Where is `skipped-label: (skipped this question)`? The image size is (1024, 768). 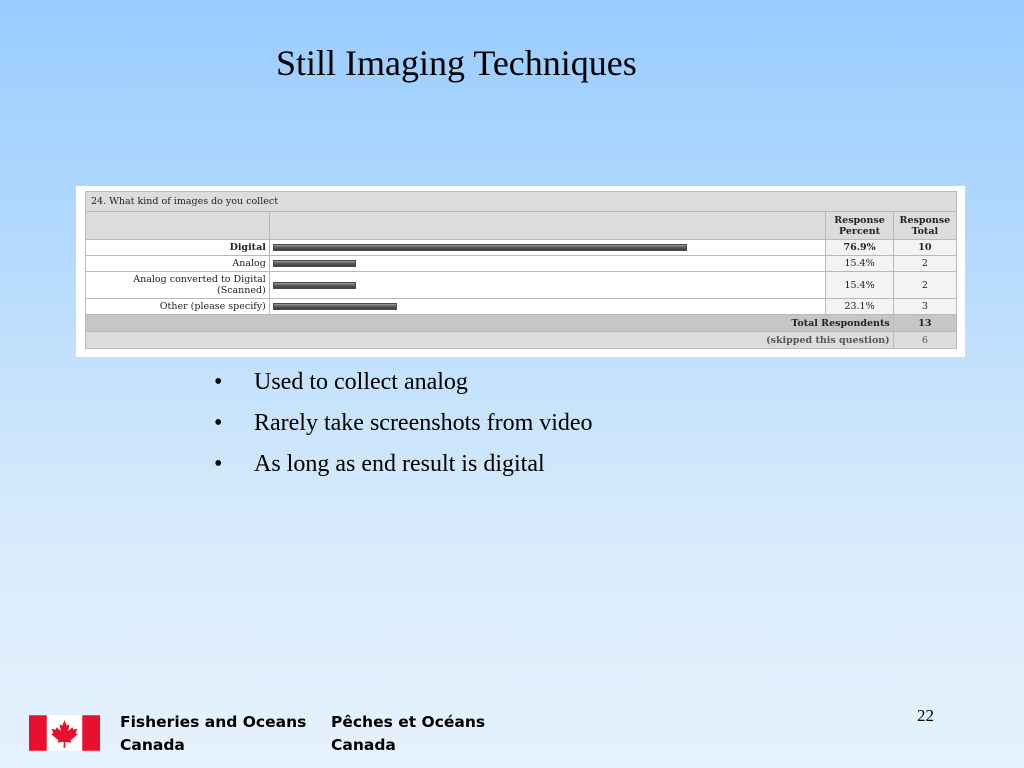 skipped-label: (skipped this question) is located at coordinates (489, 340).